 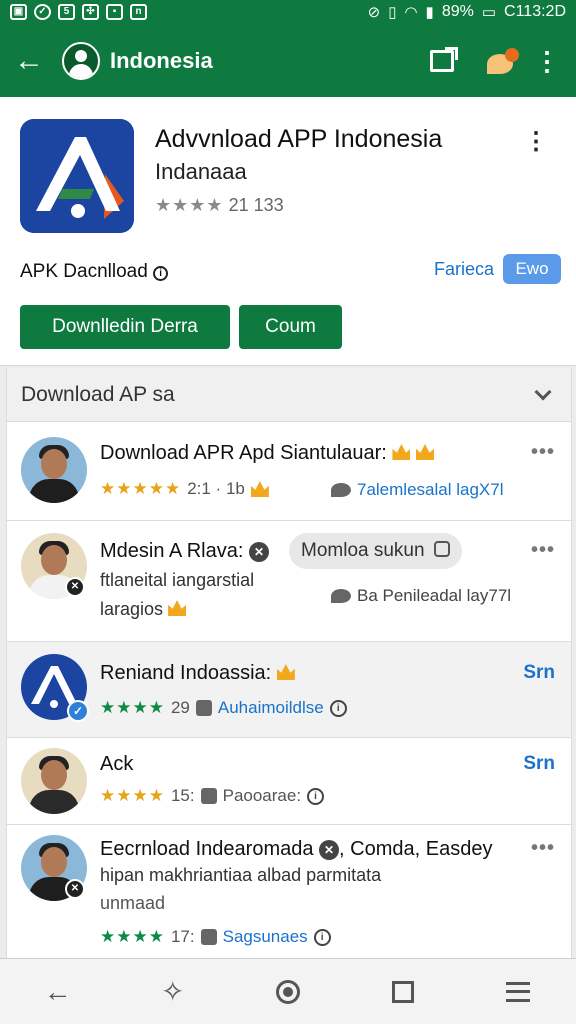 What do you see at coordinates (271, 708) in the screenshot?
I see `item-link: Auhaimoildlse` at bounding box center [271, 708].